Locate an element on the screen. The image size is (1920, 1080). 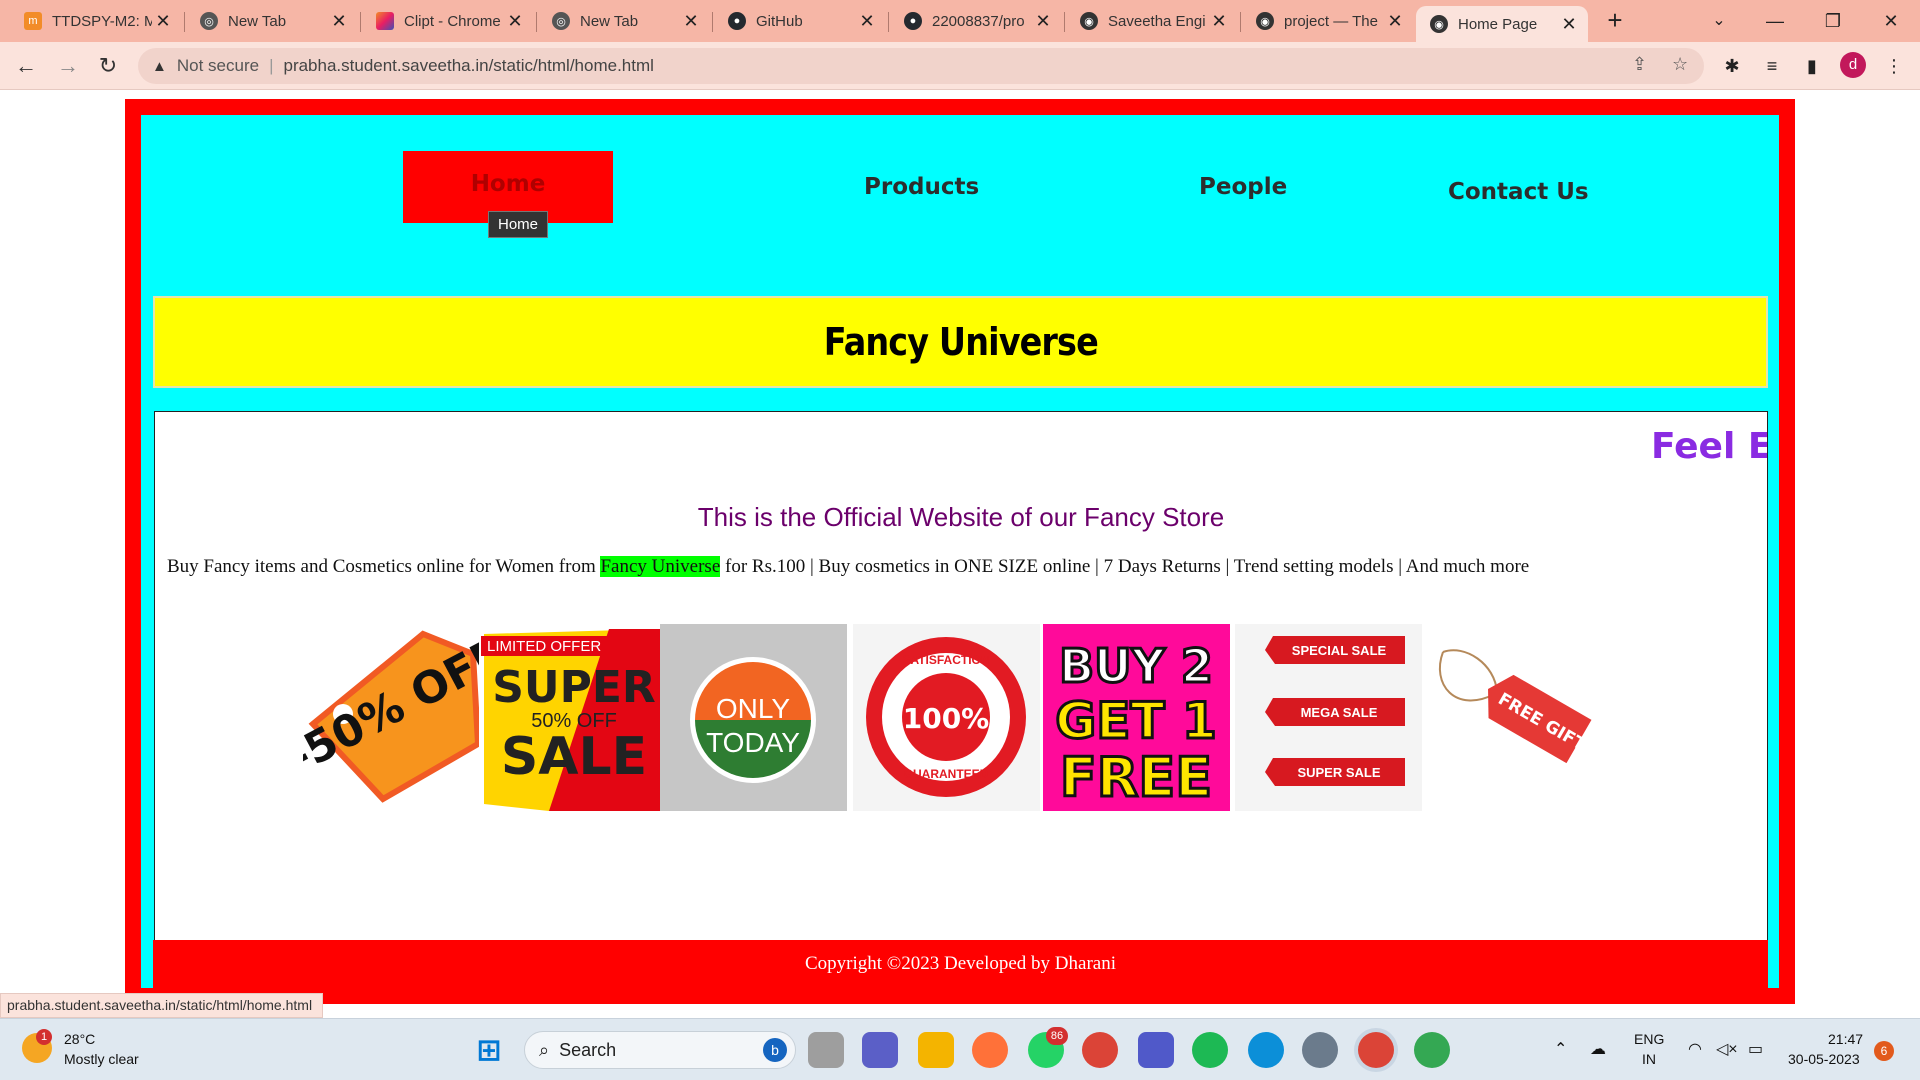
restore-button: ❐ is located at coordinates (1833, 21).